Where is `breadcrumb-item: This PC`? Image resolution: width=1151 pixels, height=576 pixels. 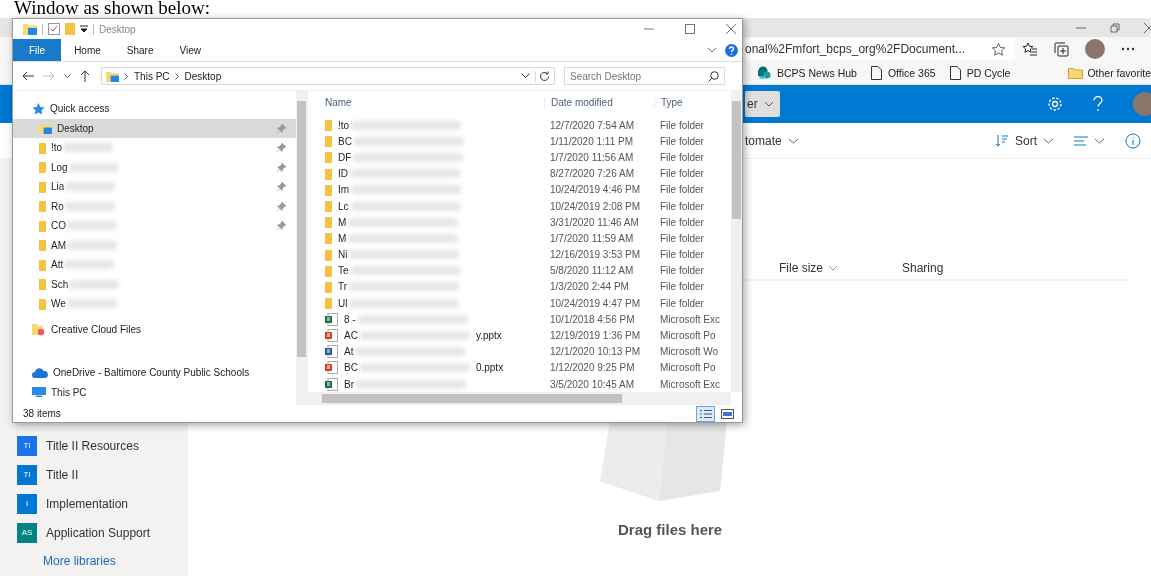 breadcrumb-item: This PC is located at coordinates (152, 76).